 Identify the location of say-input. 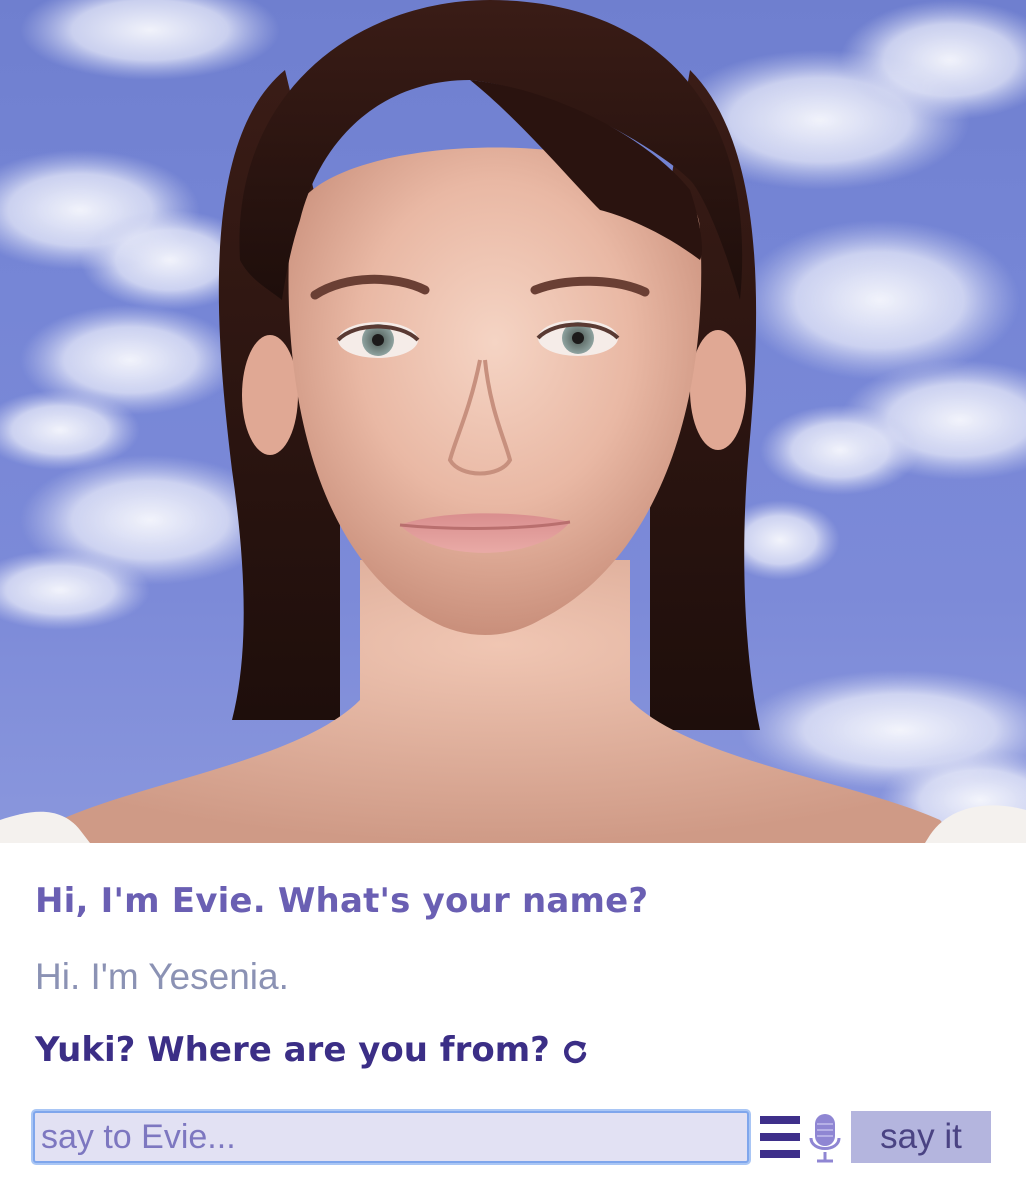
(391, 1137).